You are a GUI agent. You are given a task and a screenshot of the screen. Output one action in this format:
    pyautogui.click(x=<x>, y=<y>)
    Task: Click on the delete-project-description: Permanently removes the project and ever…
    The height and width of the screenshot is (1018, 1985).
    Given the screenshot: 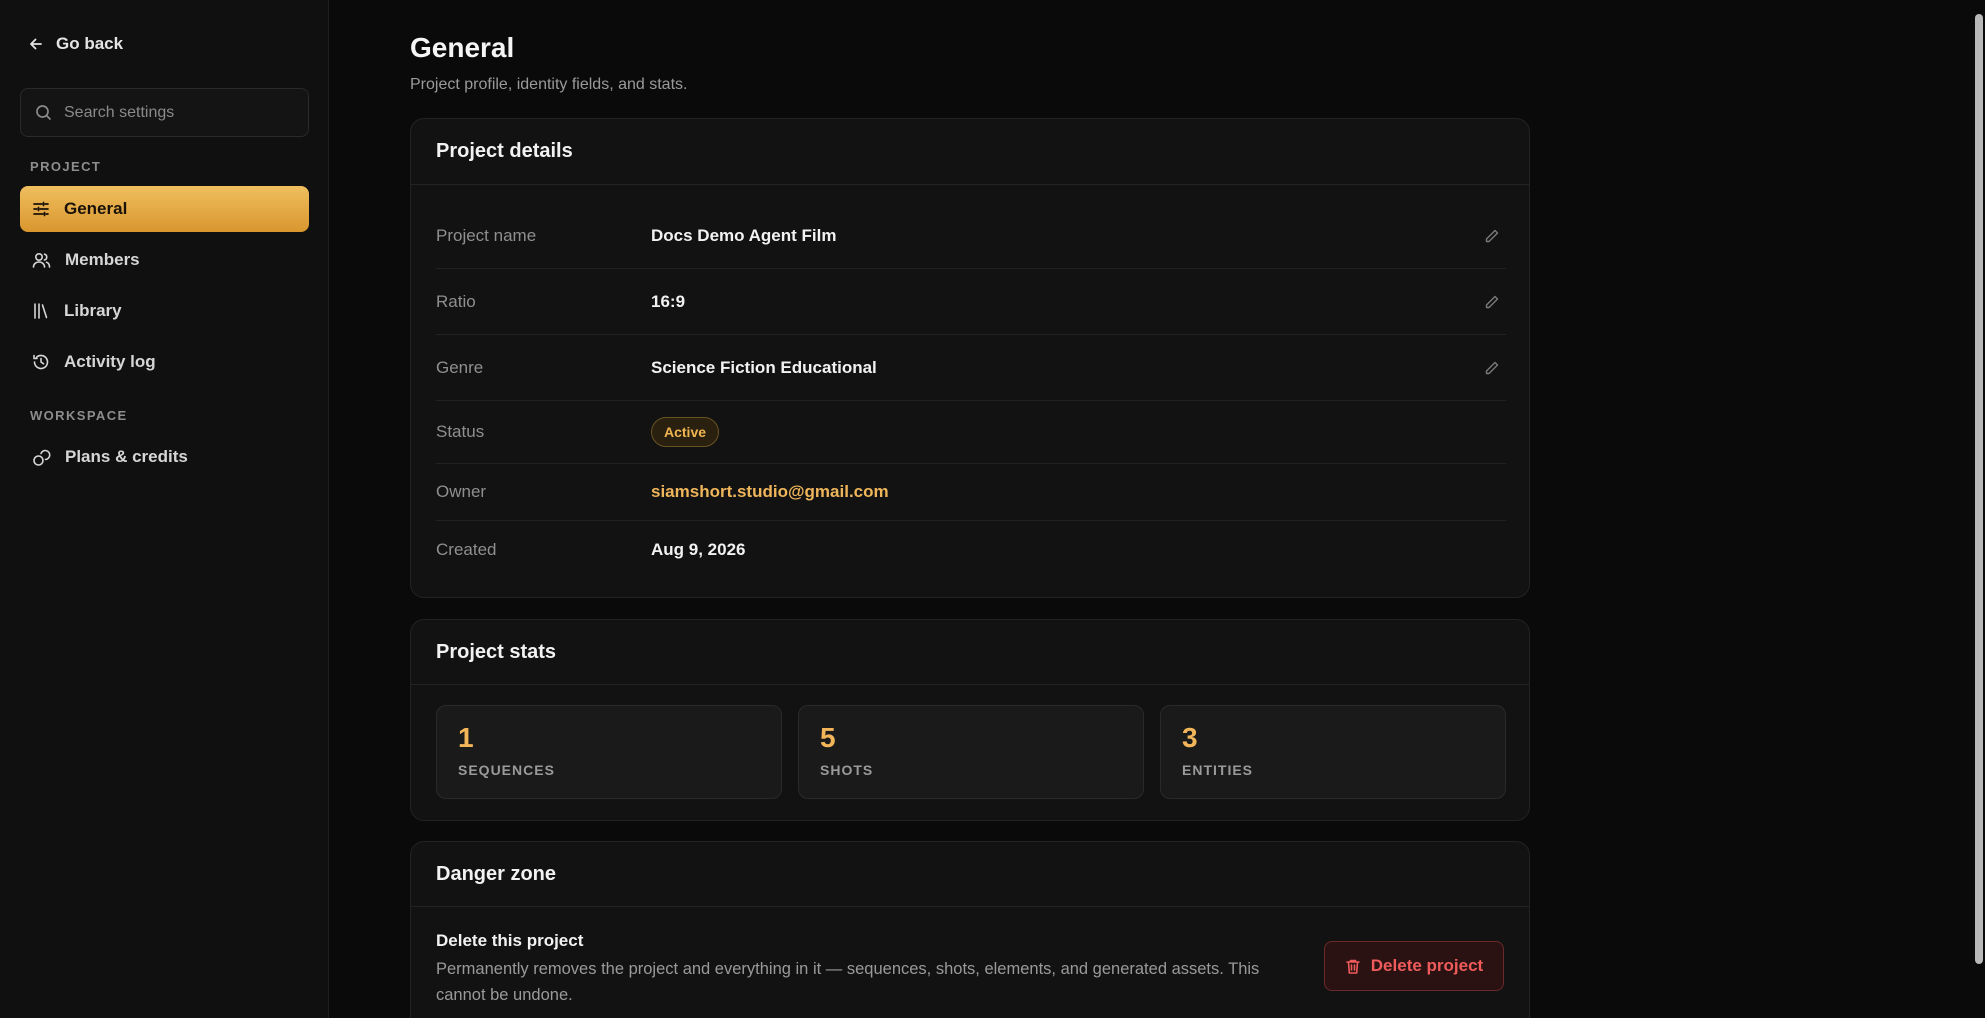 What is the action you would take?
    pyautogui.click(x=848, y=982)
    